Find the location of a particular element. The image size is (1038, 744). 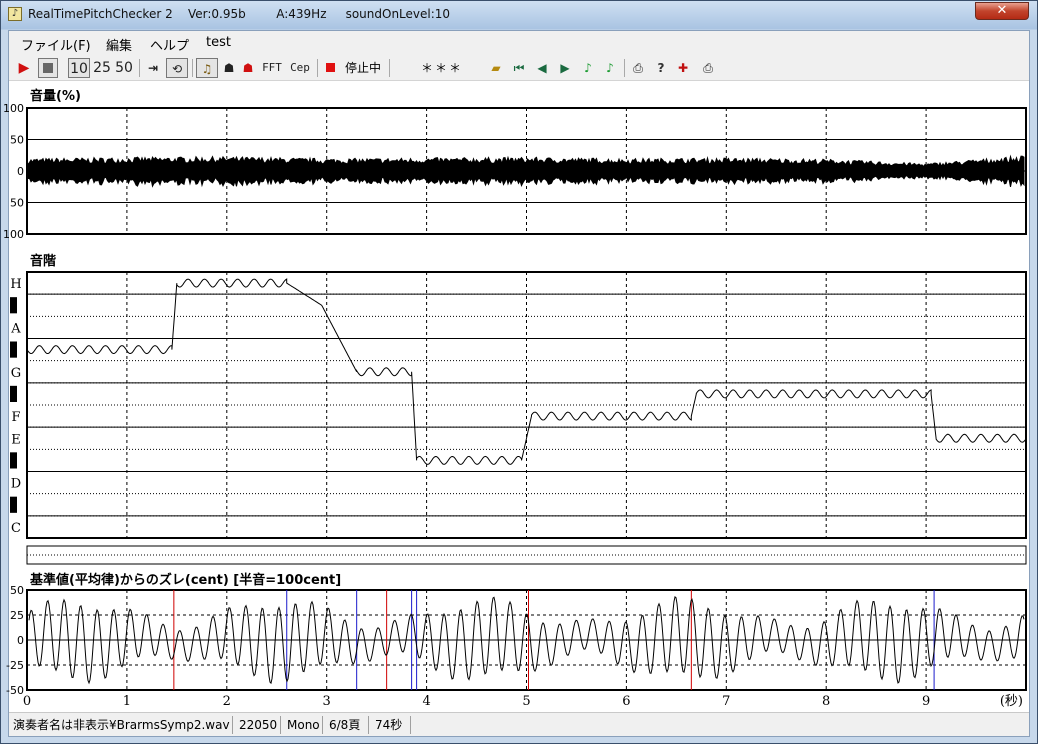

print-icon: ⎙ is located at coordinates (638, 68).